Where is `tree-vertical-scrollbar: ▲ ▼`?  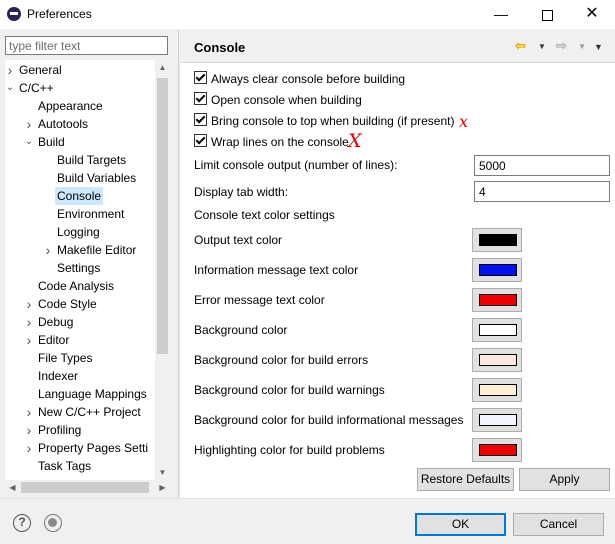 tree-vertical-scrollbar: ▲ ▼ is located at coordinates (162, 270).